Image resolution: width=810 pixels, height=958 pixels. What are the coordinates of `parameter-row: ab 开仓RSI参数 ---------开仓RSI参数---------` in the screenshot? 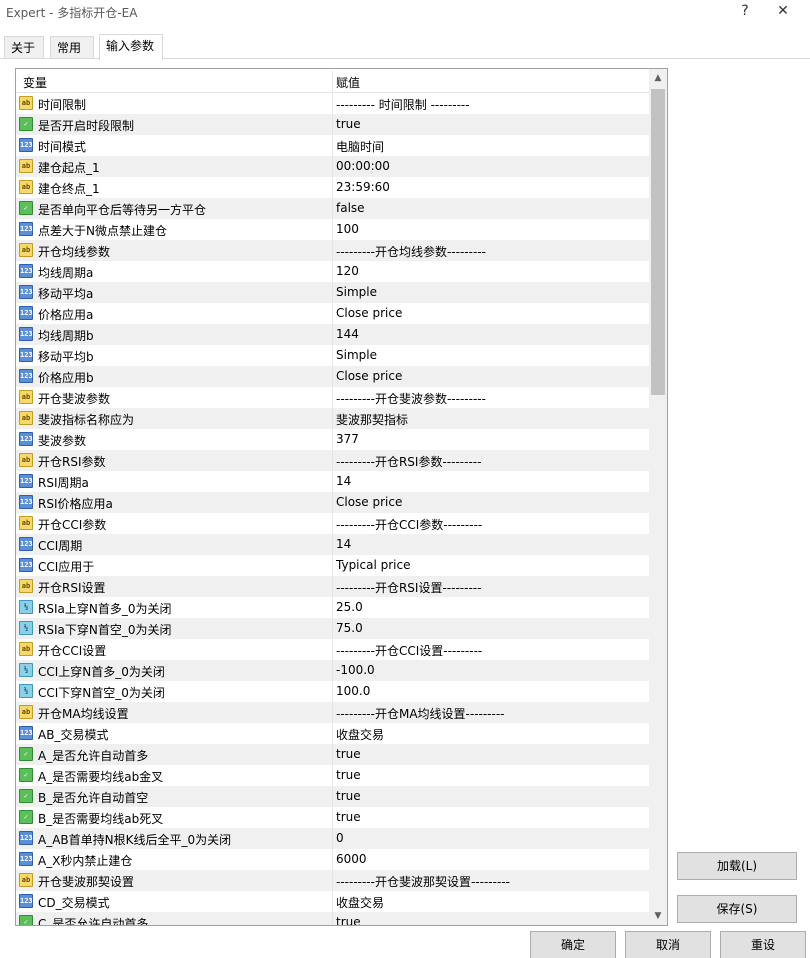 It's located at (332, 460).